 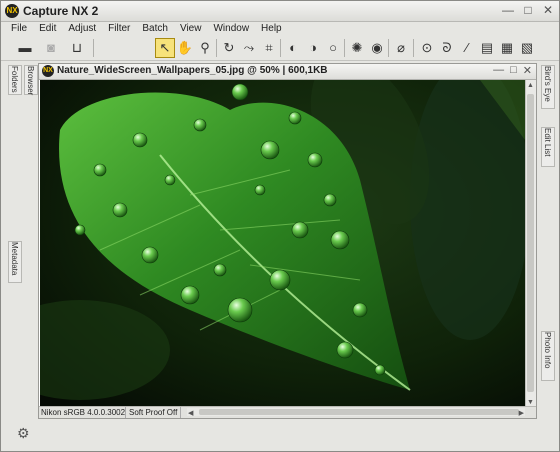 What do you see at coordinates (467, 48) in the screenshot?
I see `selection-brush-icon: ⁄` at bounding box center [467, 48].